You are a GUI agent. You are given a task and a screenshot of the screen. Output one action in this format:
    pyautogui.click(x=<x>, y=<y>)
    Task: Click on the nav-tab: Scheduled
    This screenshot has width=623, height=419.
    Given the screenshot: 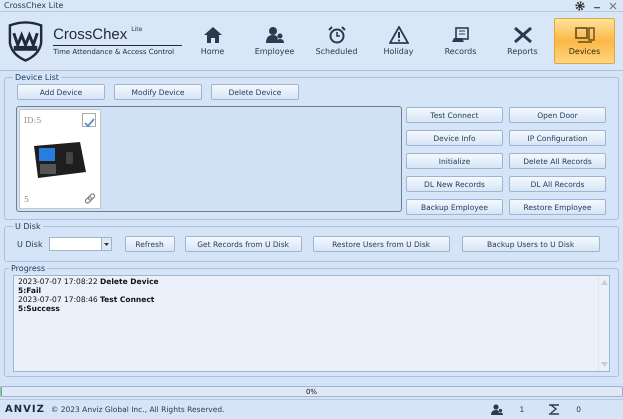 What is the action you would take?
    pyautogui.click(x=336, y=41)
    